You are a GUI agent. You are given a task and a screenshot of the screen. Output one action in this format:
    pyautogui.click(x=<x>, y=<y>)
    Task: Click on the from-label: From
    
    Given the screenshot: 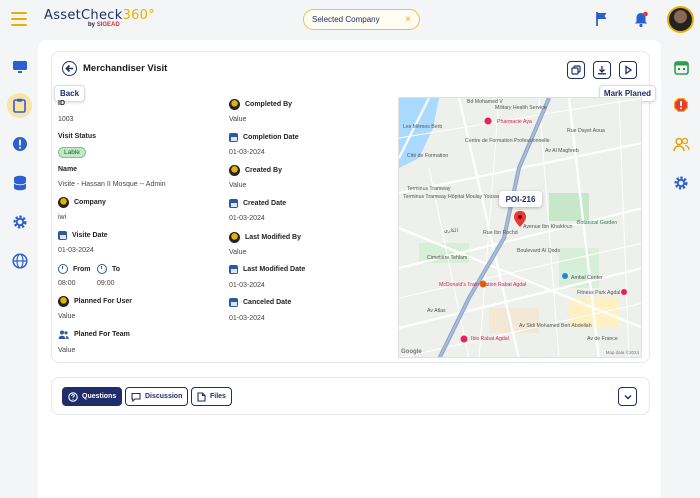 What is the action you would take?
    pyautogui.click(x=74, y=269)
    